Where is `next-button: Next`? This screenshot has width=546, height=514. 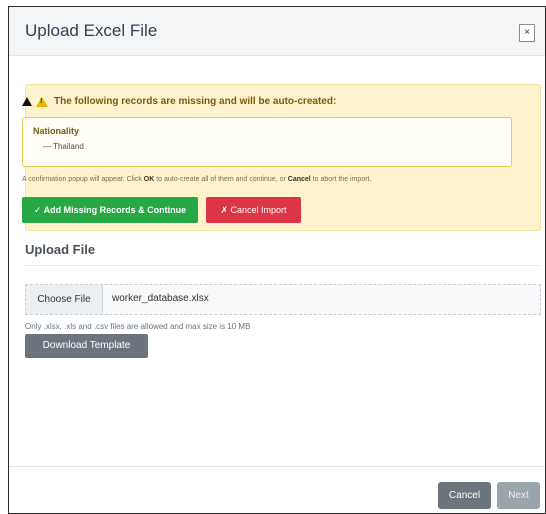
next-button: Next is located at coordinates (518, 495).